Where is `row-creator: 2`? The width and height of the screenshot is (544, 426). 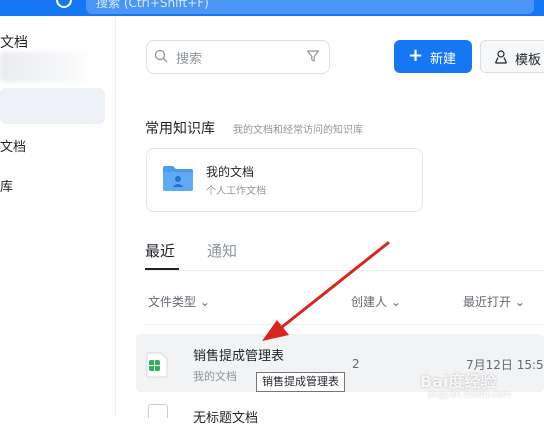
row-creator: 2 is located at coordinates (356, 364).